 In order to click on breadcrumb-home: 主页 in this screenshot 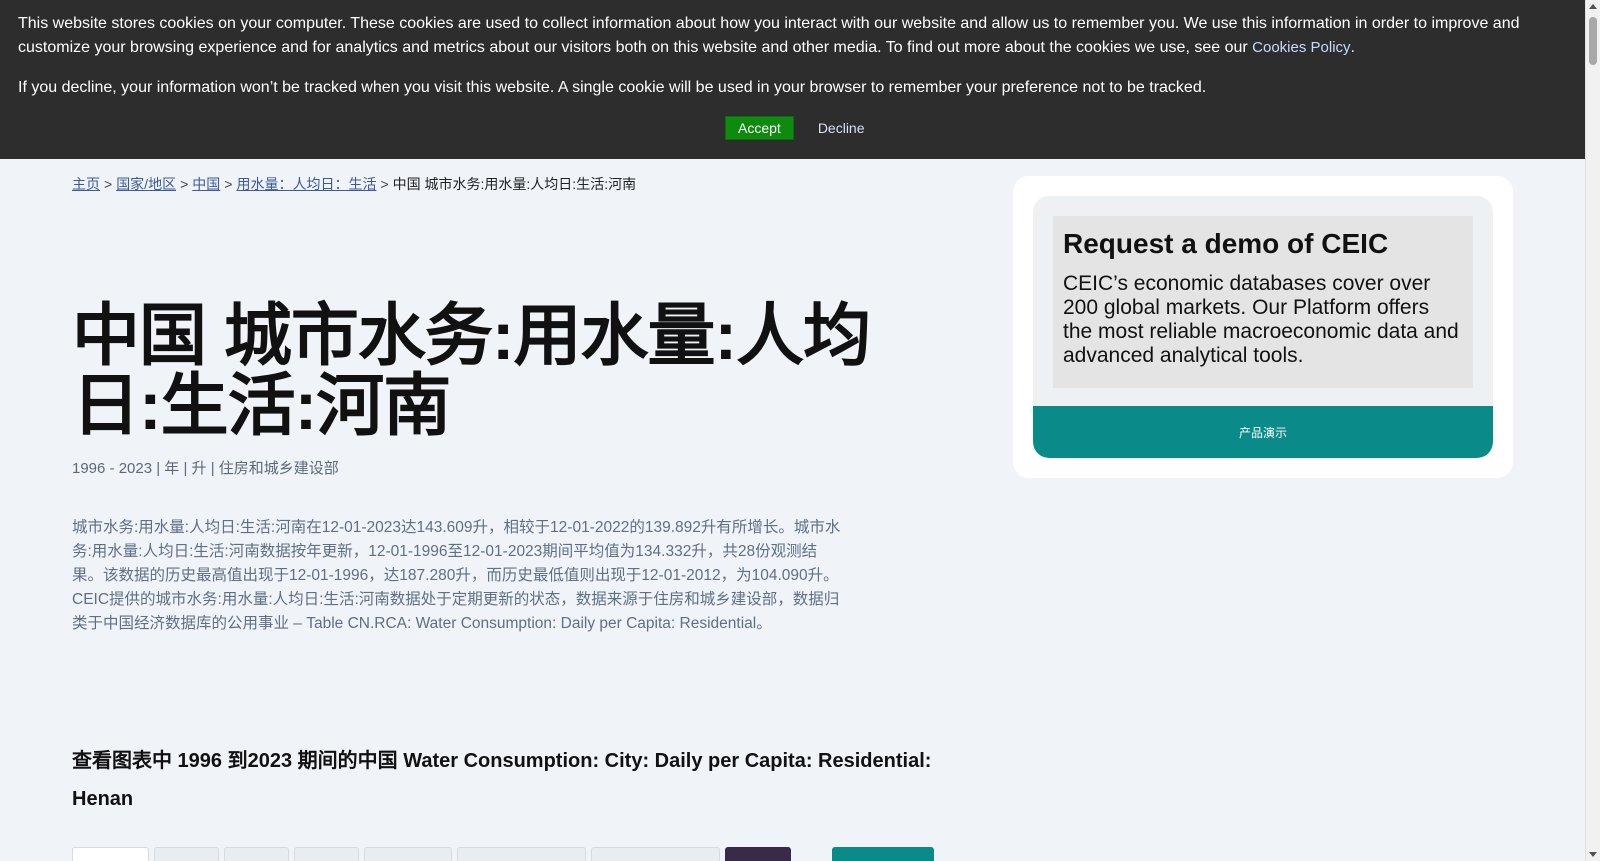, I will do `click(86, 184)`.